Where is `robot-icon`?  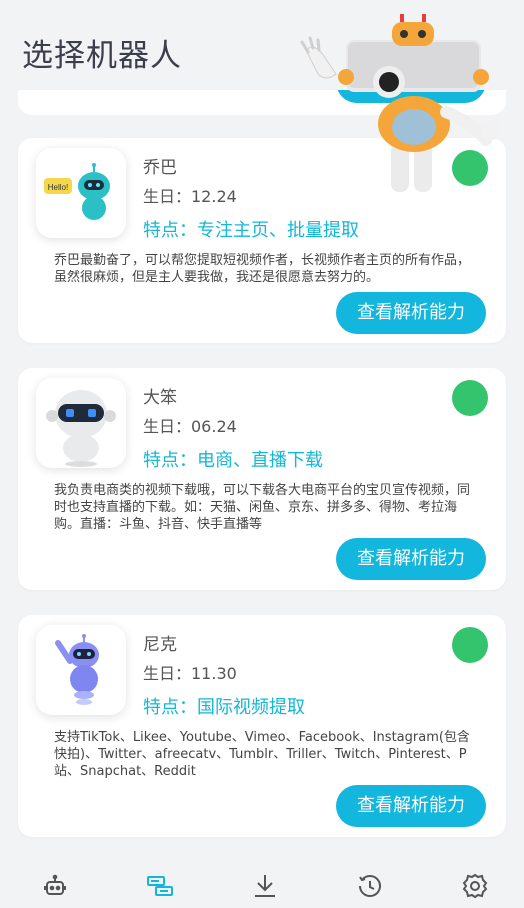
robot-icon is located at coordinates (55, 884).